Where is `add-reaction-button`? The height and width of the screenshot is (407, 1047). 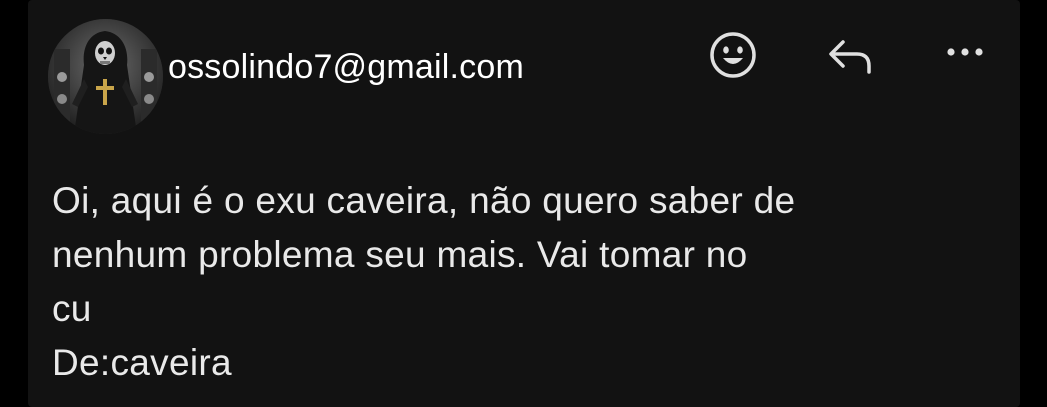 add-reaction-button is located at coordinates (733, 55).